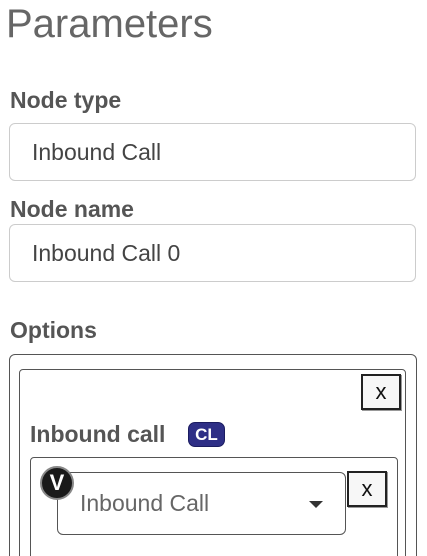 The image size is (427, 556). Describe the element at coordinates (206, 434) in the screenshot. I see `cl-badge: CL` at that location.